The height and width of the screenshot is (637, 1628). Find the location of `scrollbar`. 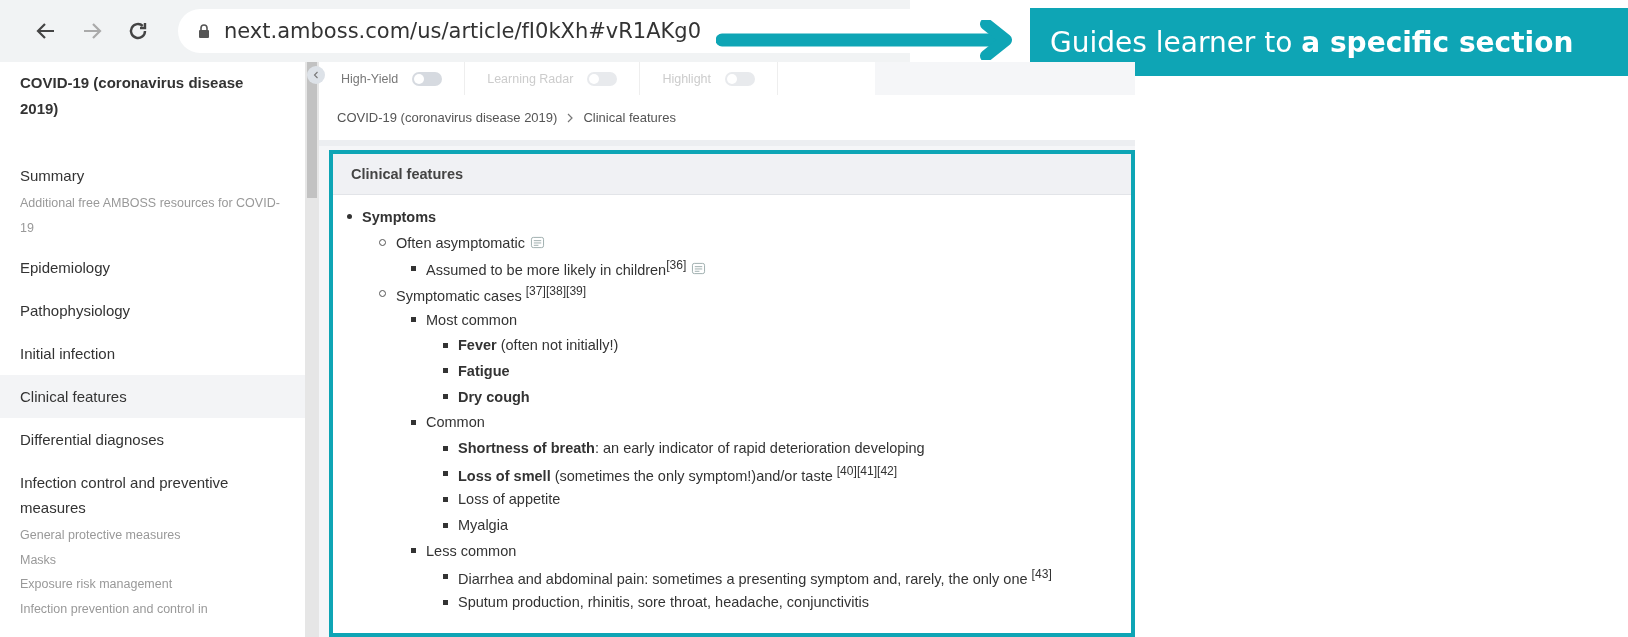

scrollbar is located at coordinates (312, 349).